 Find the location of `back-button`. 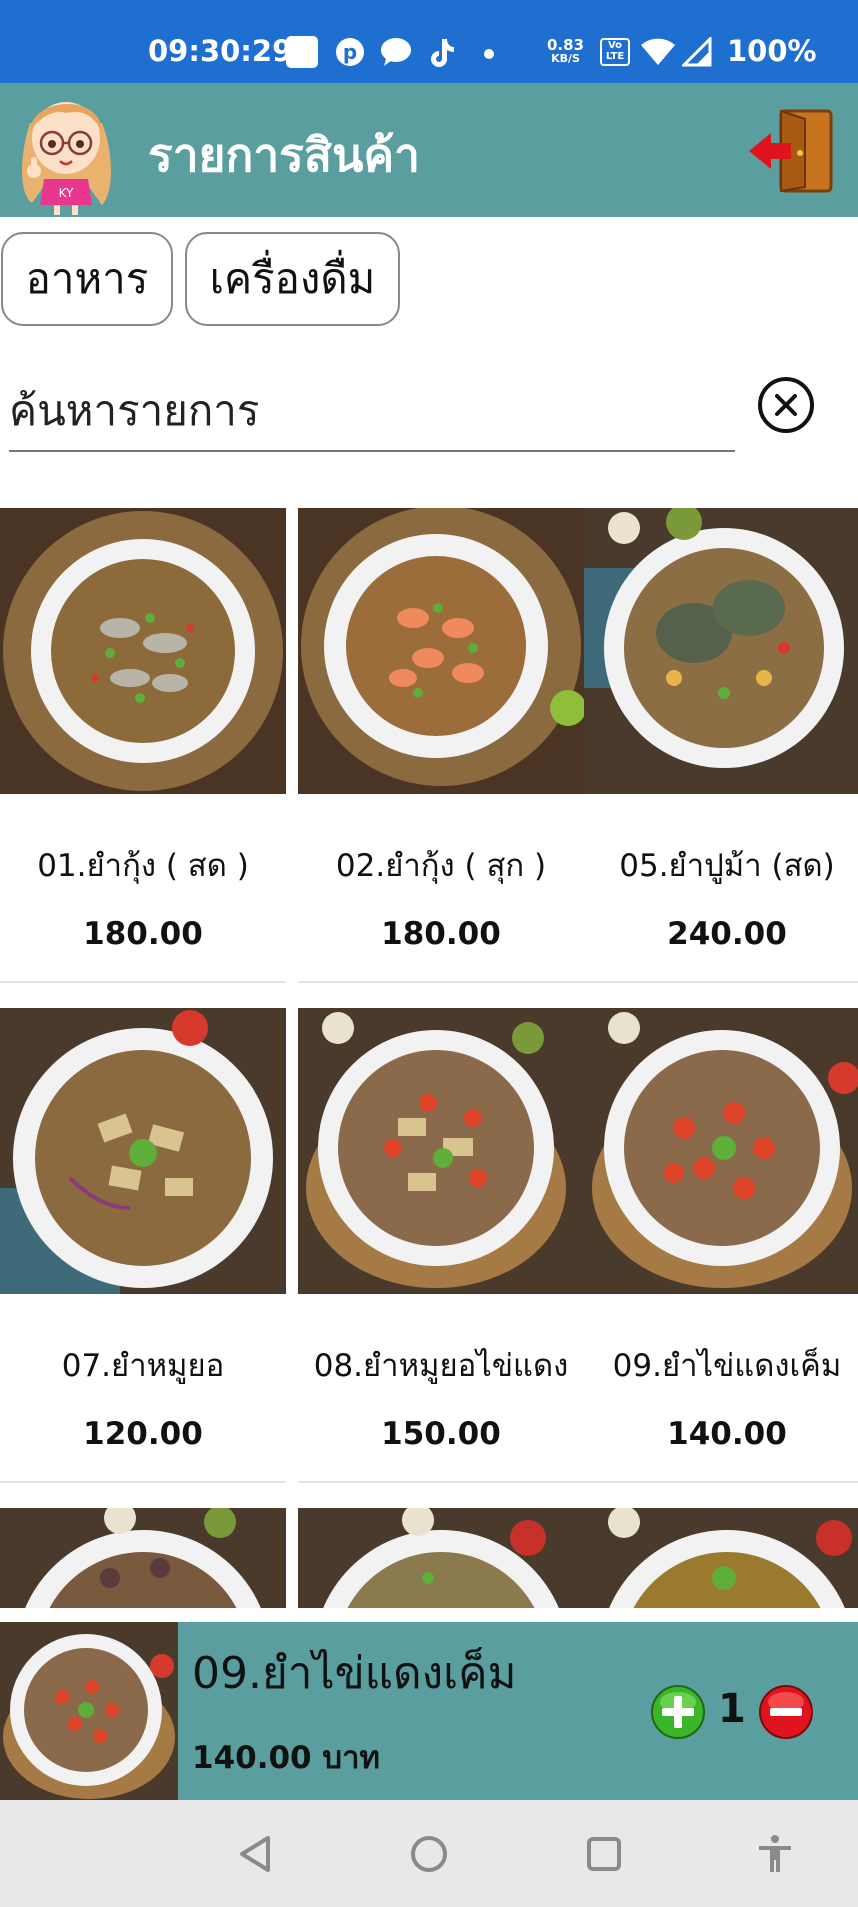

back-button is located at coordinates (256, 1854).